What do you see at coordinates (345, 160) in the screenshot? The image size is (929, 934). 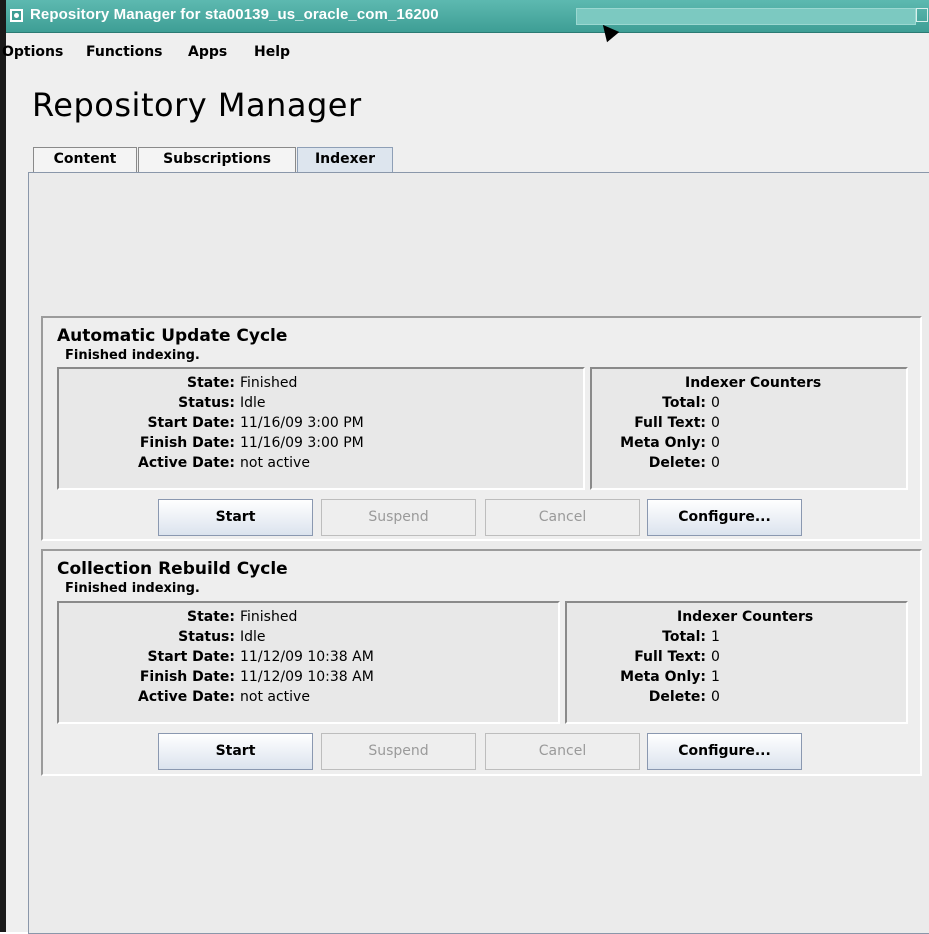 I see `tab-indexer: Indexer` at bounding box center [345, 160].